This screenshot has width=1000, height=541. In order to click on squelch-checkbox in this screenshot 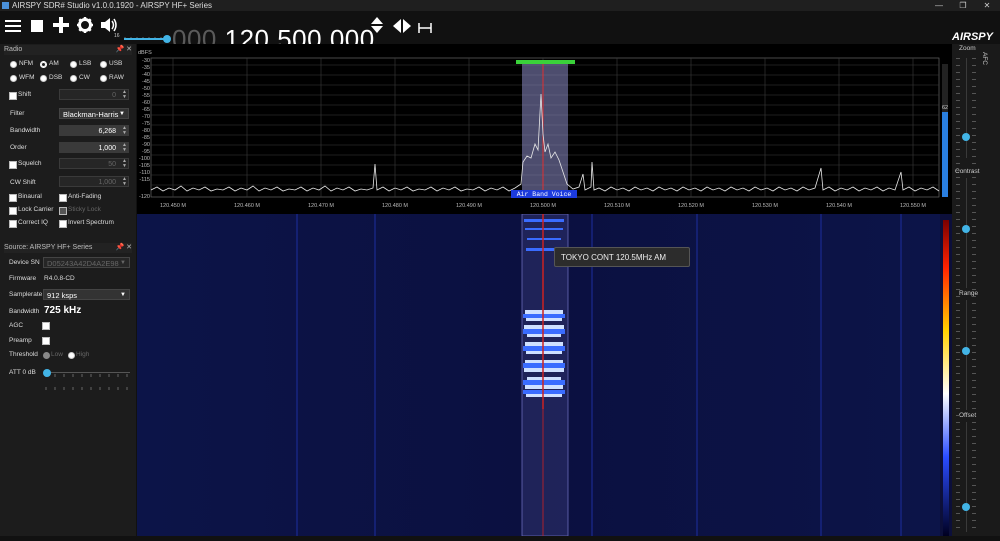, I will do `click(13, 165)`.